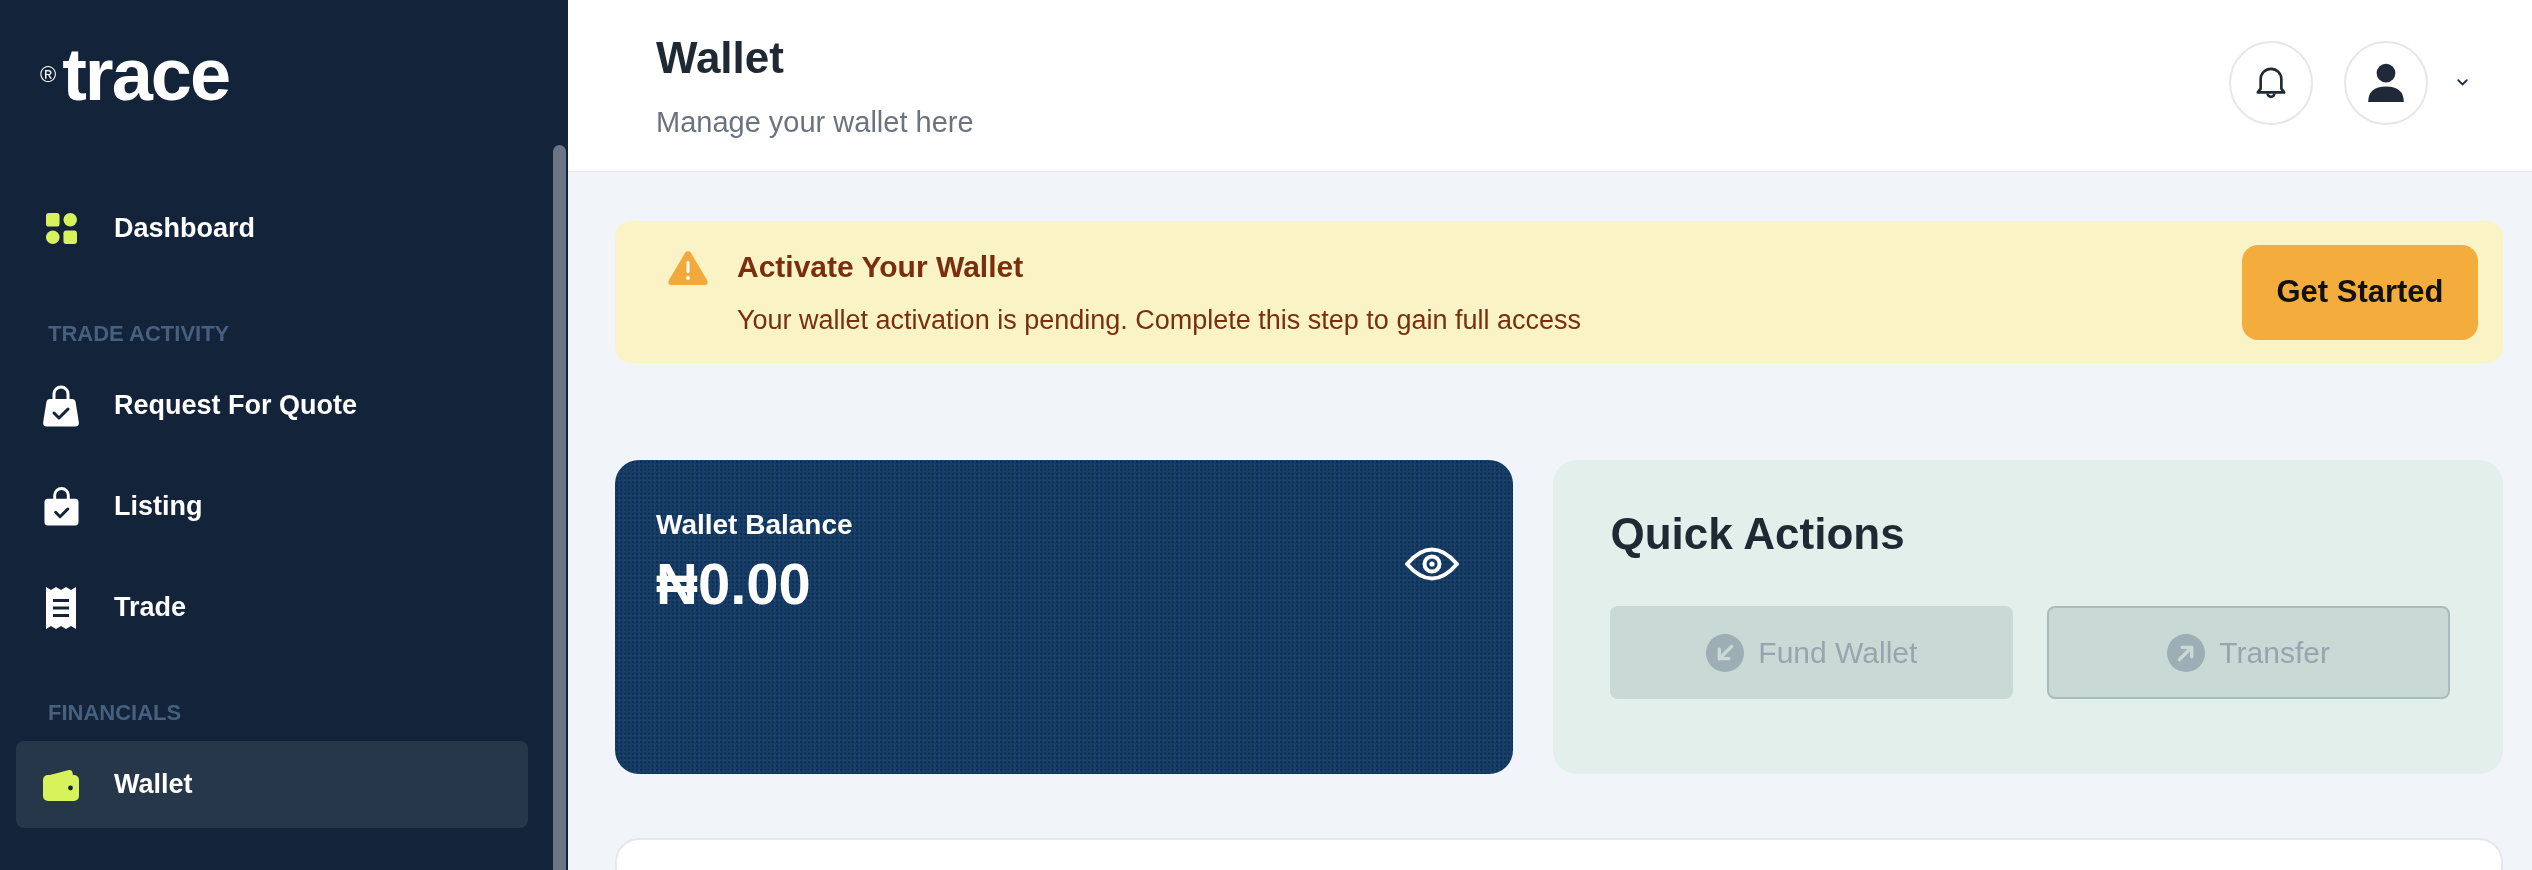 This screenshot has height=870, width=2532. I want to click on chevron-down-icon, so click(2462, 82).